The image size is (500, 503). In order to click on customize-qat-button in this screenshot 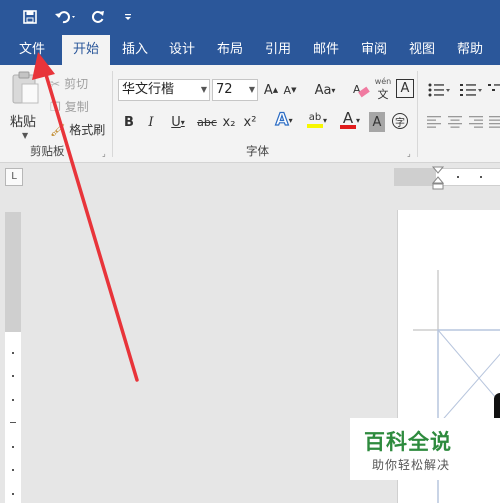, I will do `click(128, 17)`.